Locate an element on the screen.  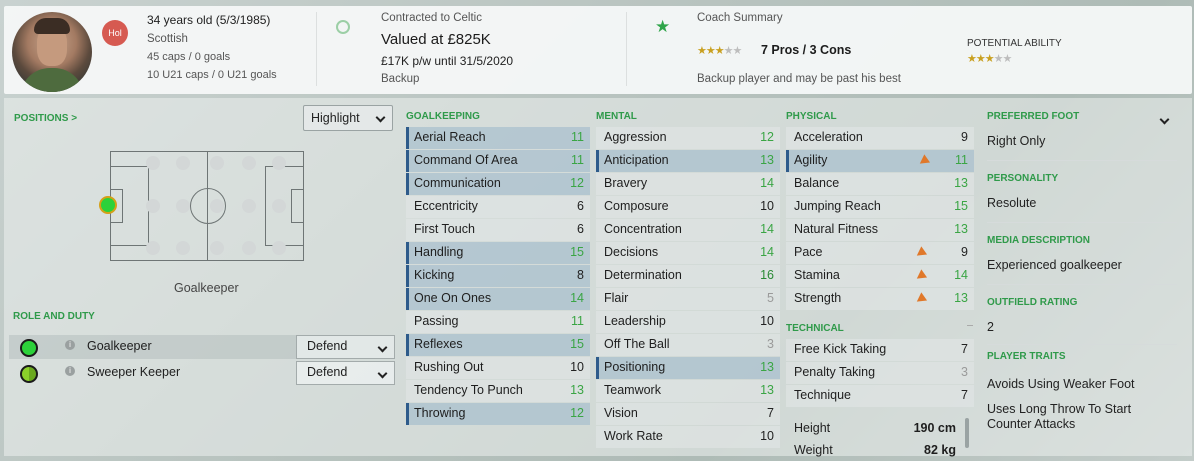
decline-arrow-icon is located at coordinates (923, 161).